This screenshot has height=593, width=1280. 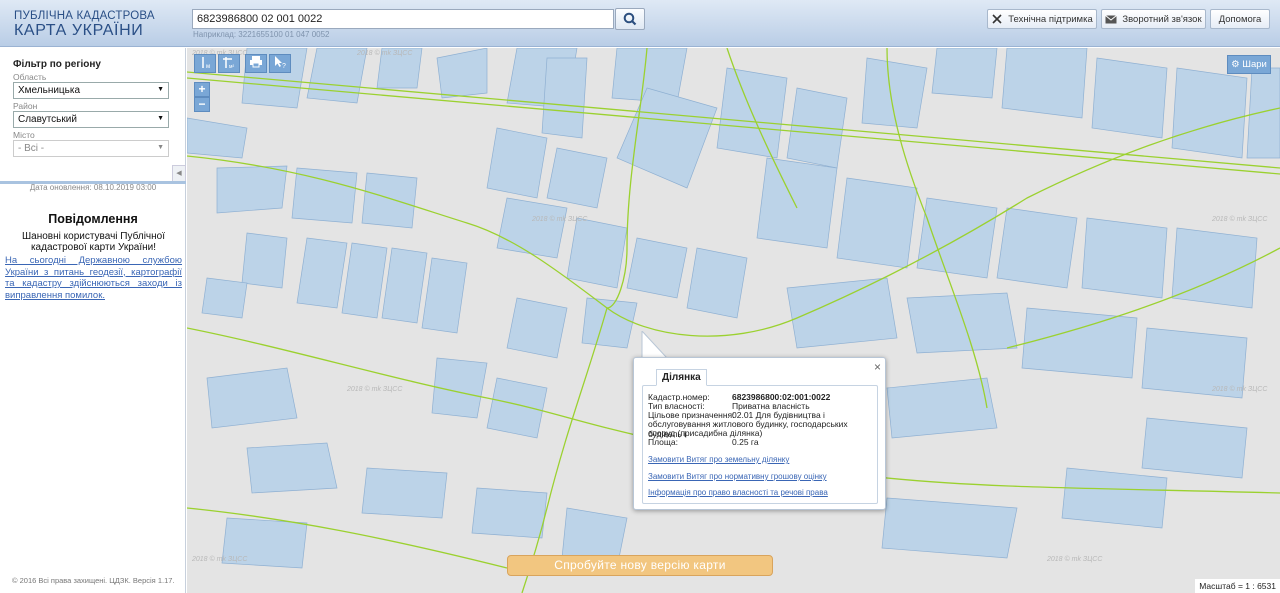 I want to click on help-button: Допомога, so click(x=1240, y=19).